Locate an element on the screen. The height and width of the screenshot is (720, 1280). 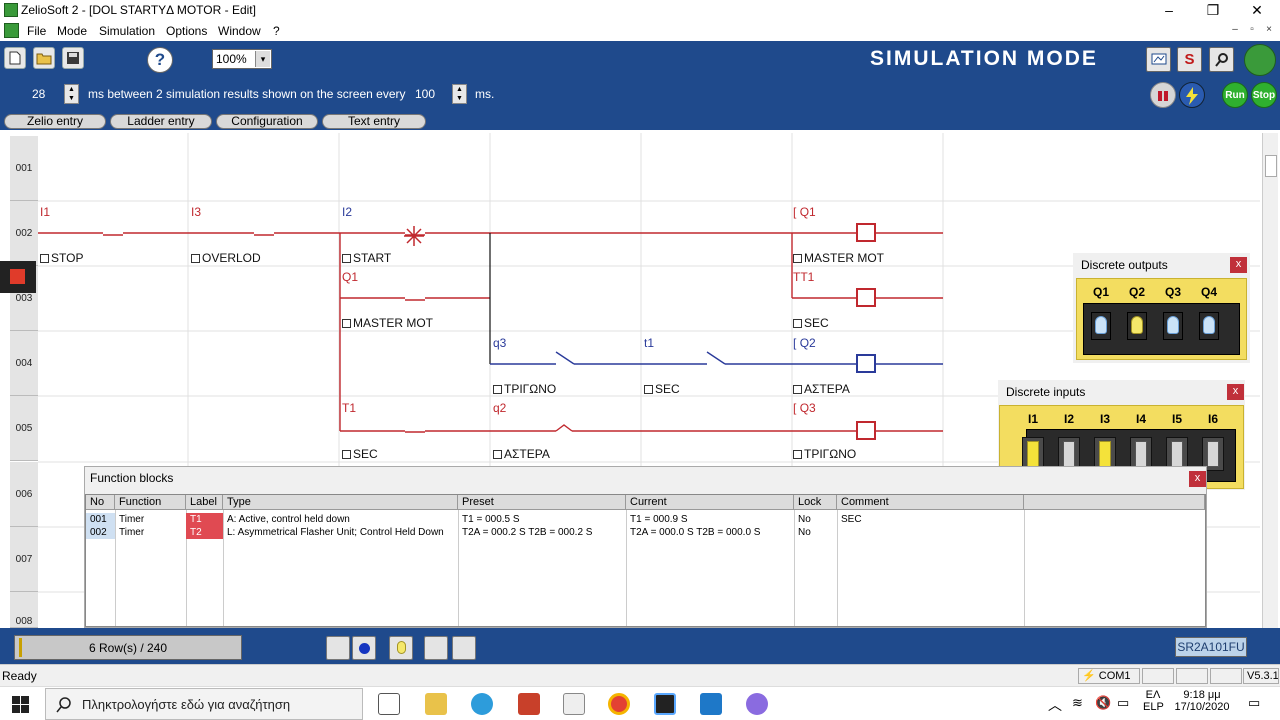
table-cell-comment: SEC is located at coordinates (930, 519).